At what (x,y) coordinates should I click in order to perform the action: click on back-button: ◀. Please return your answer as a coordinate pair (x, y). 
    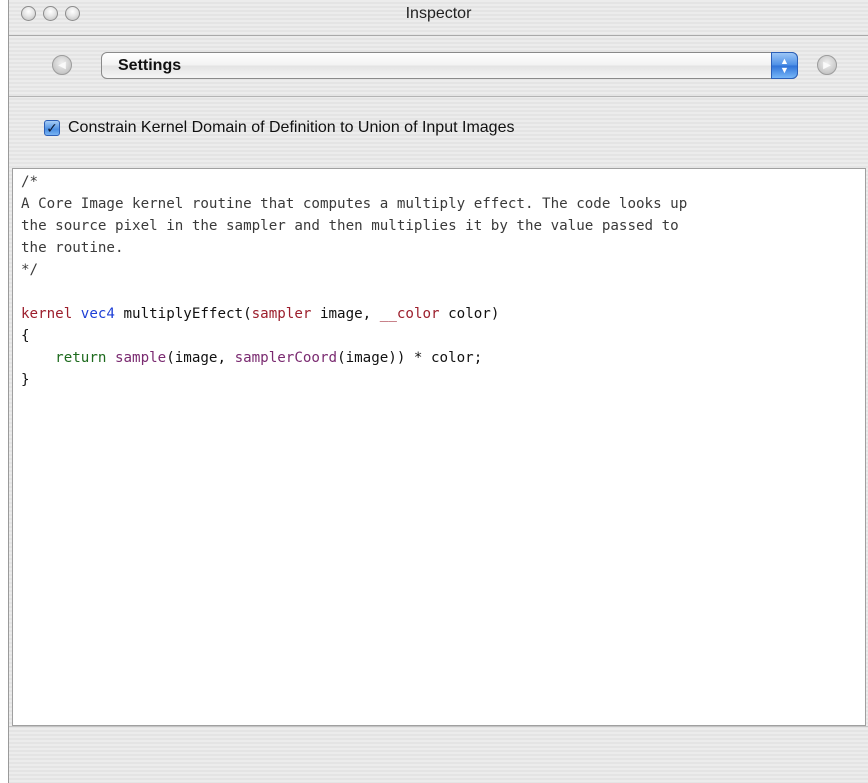
    Looking at the image, I should click on (62, 65).